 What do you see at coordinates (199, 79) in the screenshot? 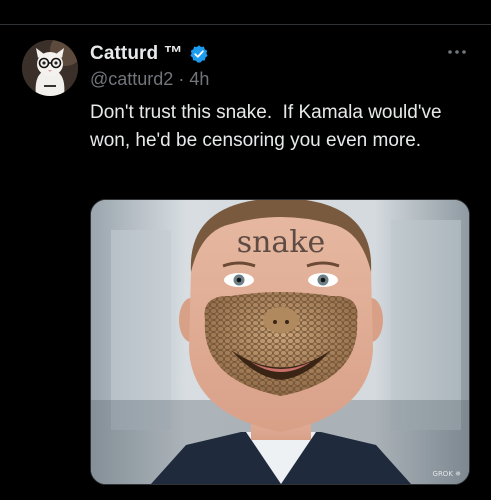
I see `tweet-timestamp: 4h` at bounding box center [199, 79].